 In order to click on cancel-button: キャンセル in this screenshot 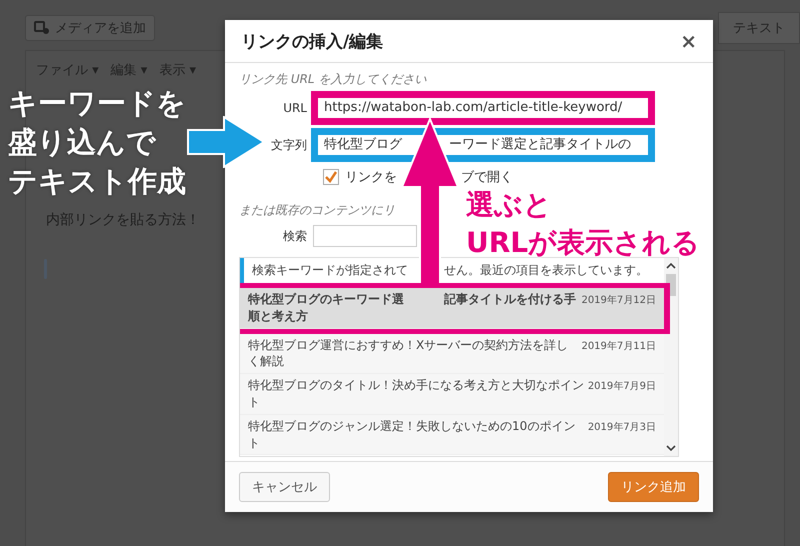, I will do `click(284, 487)`.